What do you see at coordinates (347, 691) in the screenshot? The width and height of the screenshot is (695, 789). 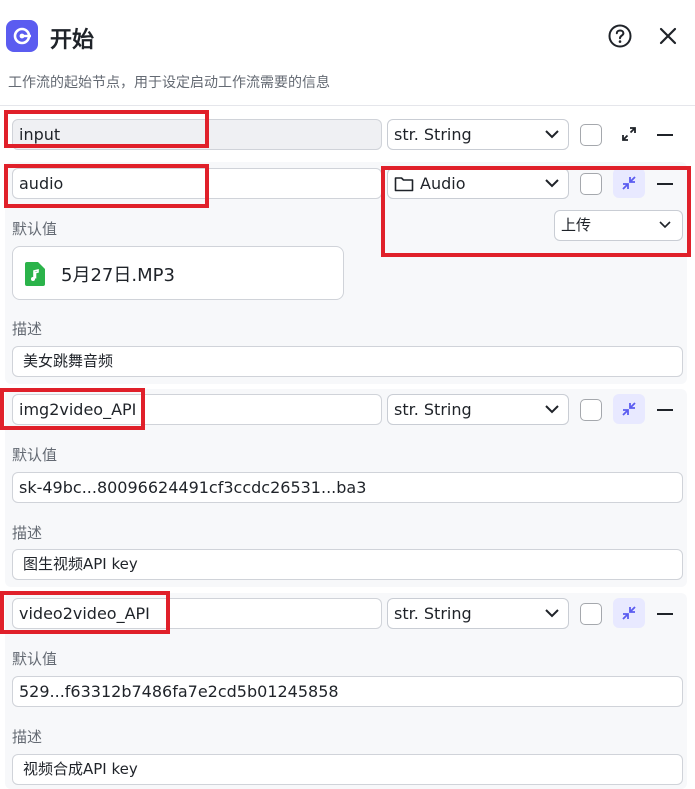 I see `default-value-input: 529...f63312b7486fa7e2cd5b01245858` at bounding box center [347, 691].